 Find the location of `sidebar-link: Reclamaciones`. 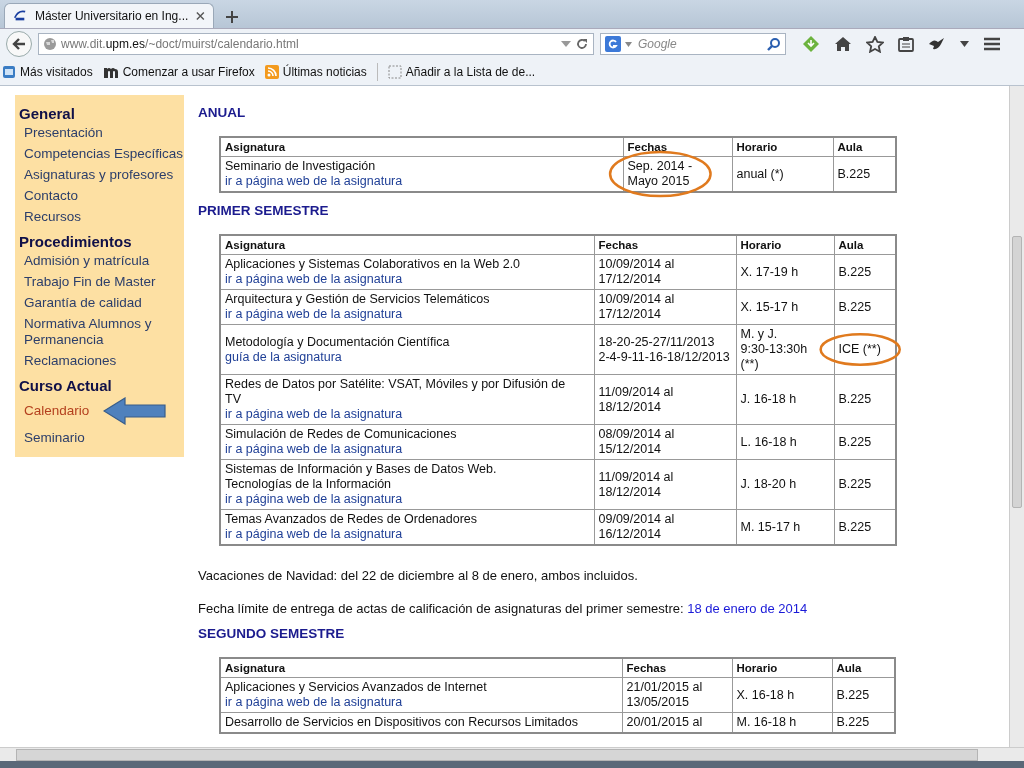

sidebar-link: Reclamaciones is located at coordinates (70, 361).